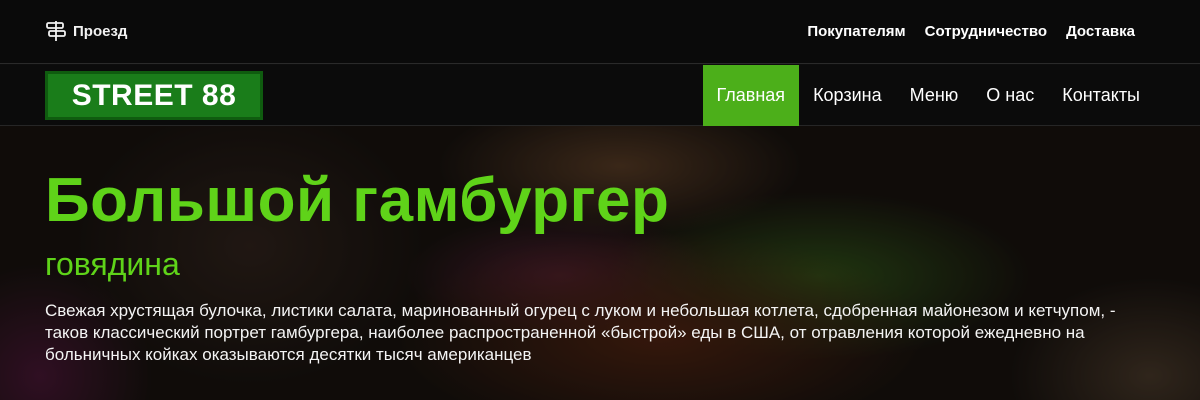 The width and height of the screenshot is (1200, 400). What do you see at coordinates (112, 264) in the screenshot?
I see `hero-subtitle: говядина` at bounding box center [112, 264].